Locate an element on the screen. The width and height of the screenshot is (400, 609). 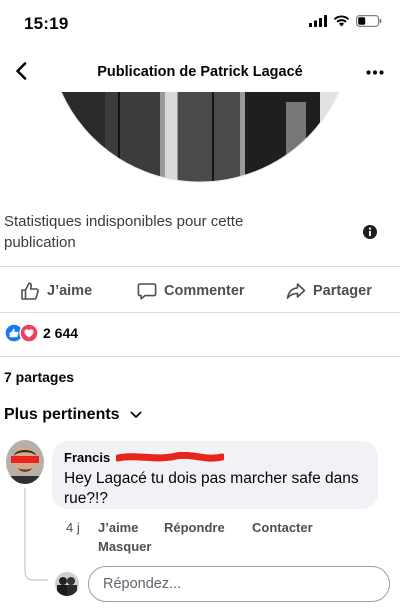
like-button-label: J’aime is located at coordinates (70, 291).